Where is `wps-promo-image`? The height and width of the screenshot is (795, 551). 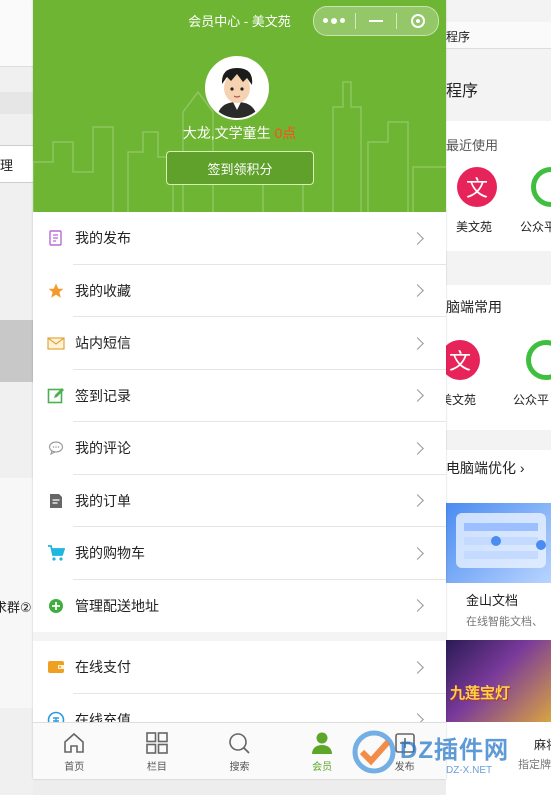 wps-promo-image is located at coordinates (498, 543).